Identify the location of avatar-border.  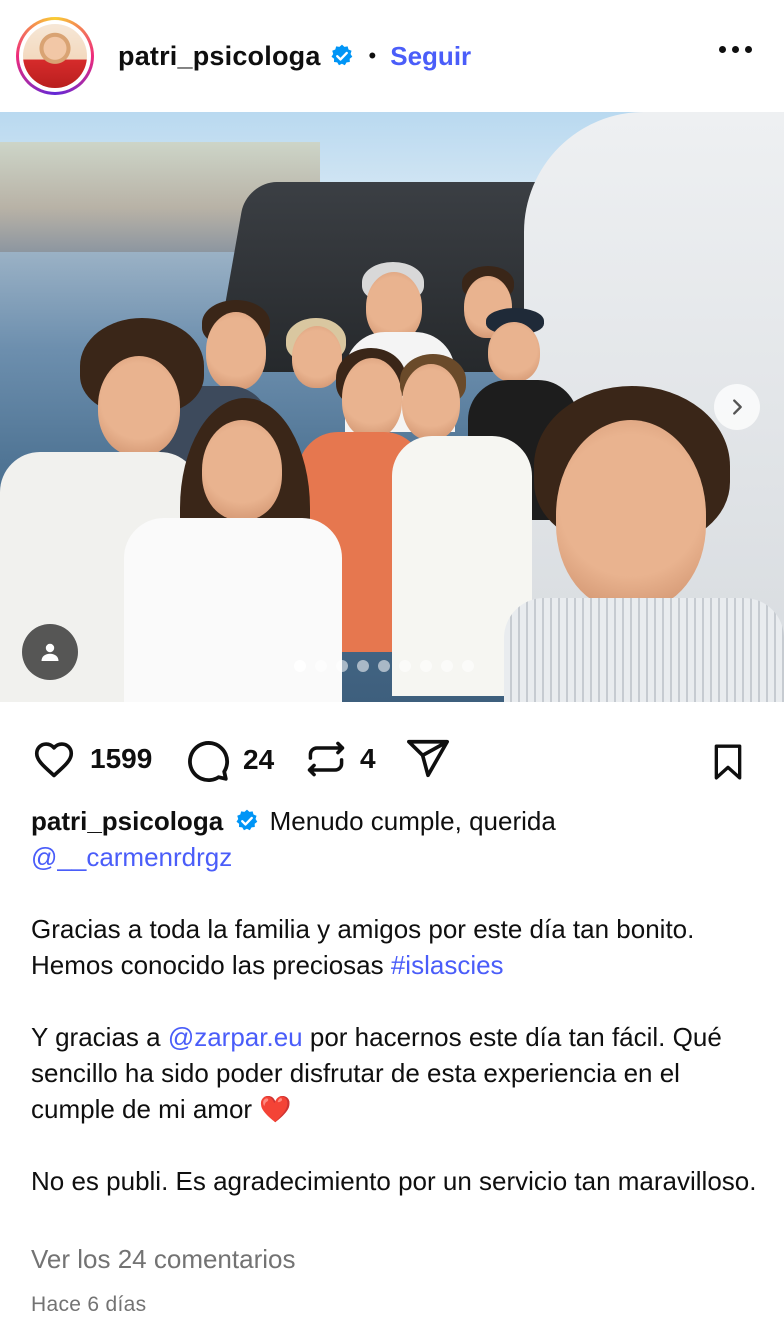
(55, 56).